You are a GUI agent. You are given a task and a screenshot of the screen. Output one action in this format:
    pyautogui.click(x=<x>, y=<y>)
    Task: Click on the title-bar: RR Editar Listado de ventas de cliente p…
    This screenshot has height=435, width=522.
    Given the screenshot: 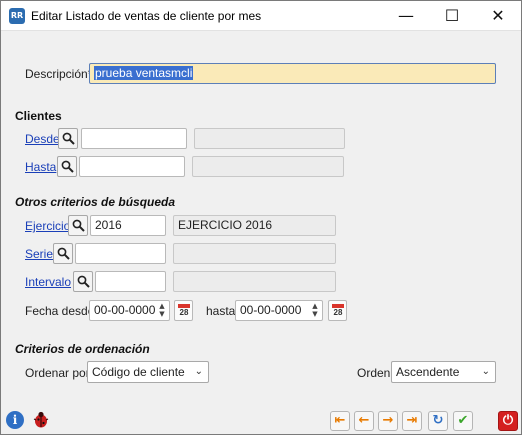 What is the action you would take?
    pyautogui.click(x=261, y=16)
    